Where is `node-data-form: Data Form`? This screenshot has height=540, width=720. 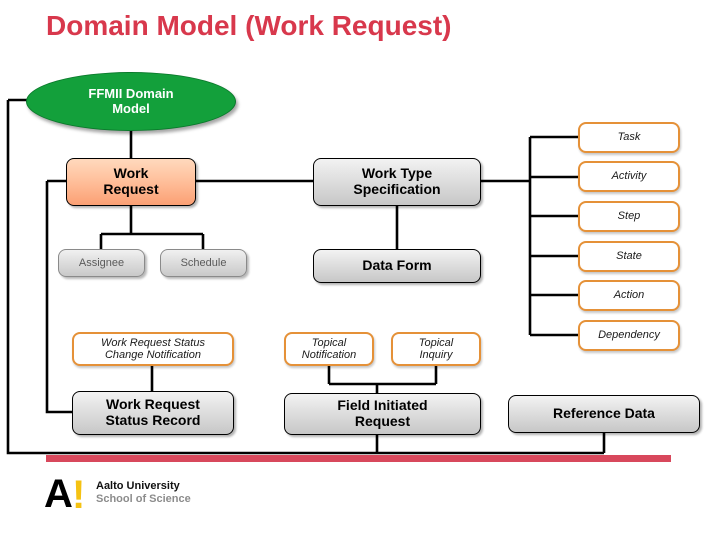
node-data-form: Data Form is located at coordinates (397, 266).